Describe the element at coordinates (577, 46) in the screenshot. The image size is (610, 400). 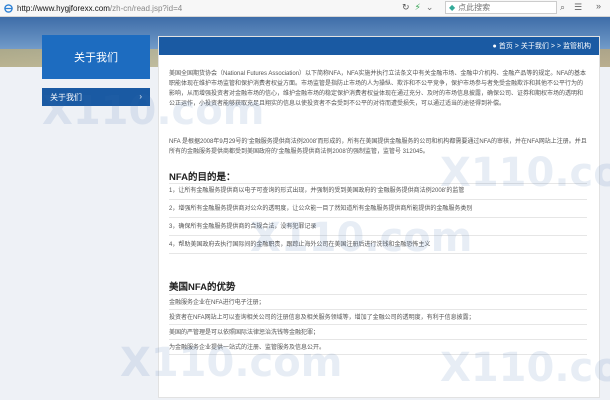
I see `breadcrumb-current: 监管机构` at that location.